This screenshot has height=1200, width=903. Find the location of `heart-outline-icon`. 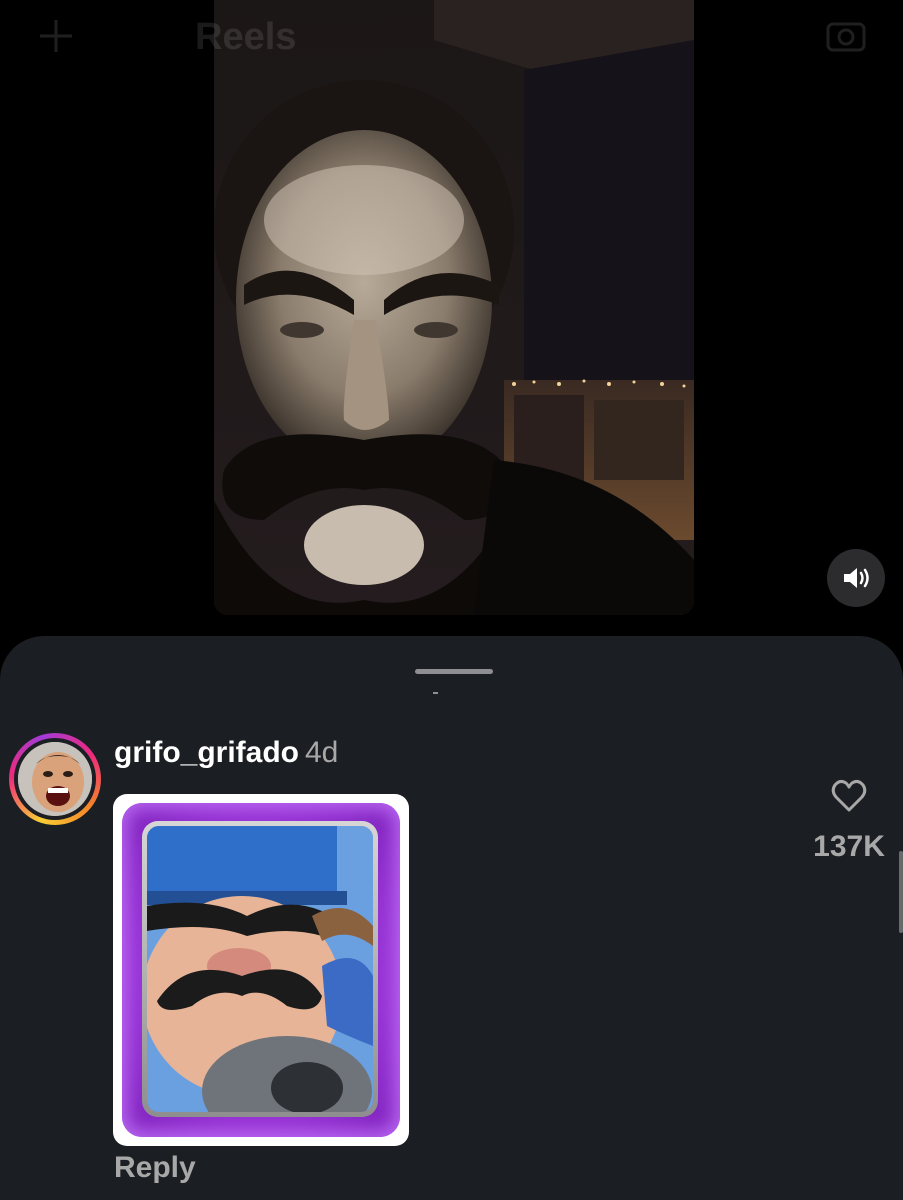

heart-outline-icon is located at coordinates (849, 796).